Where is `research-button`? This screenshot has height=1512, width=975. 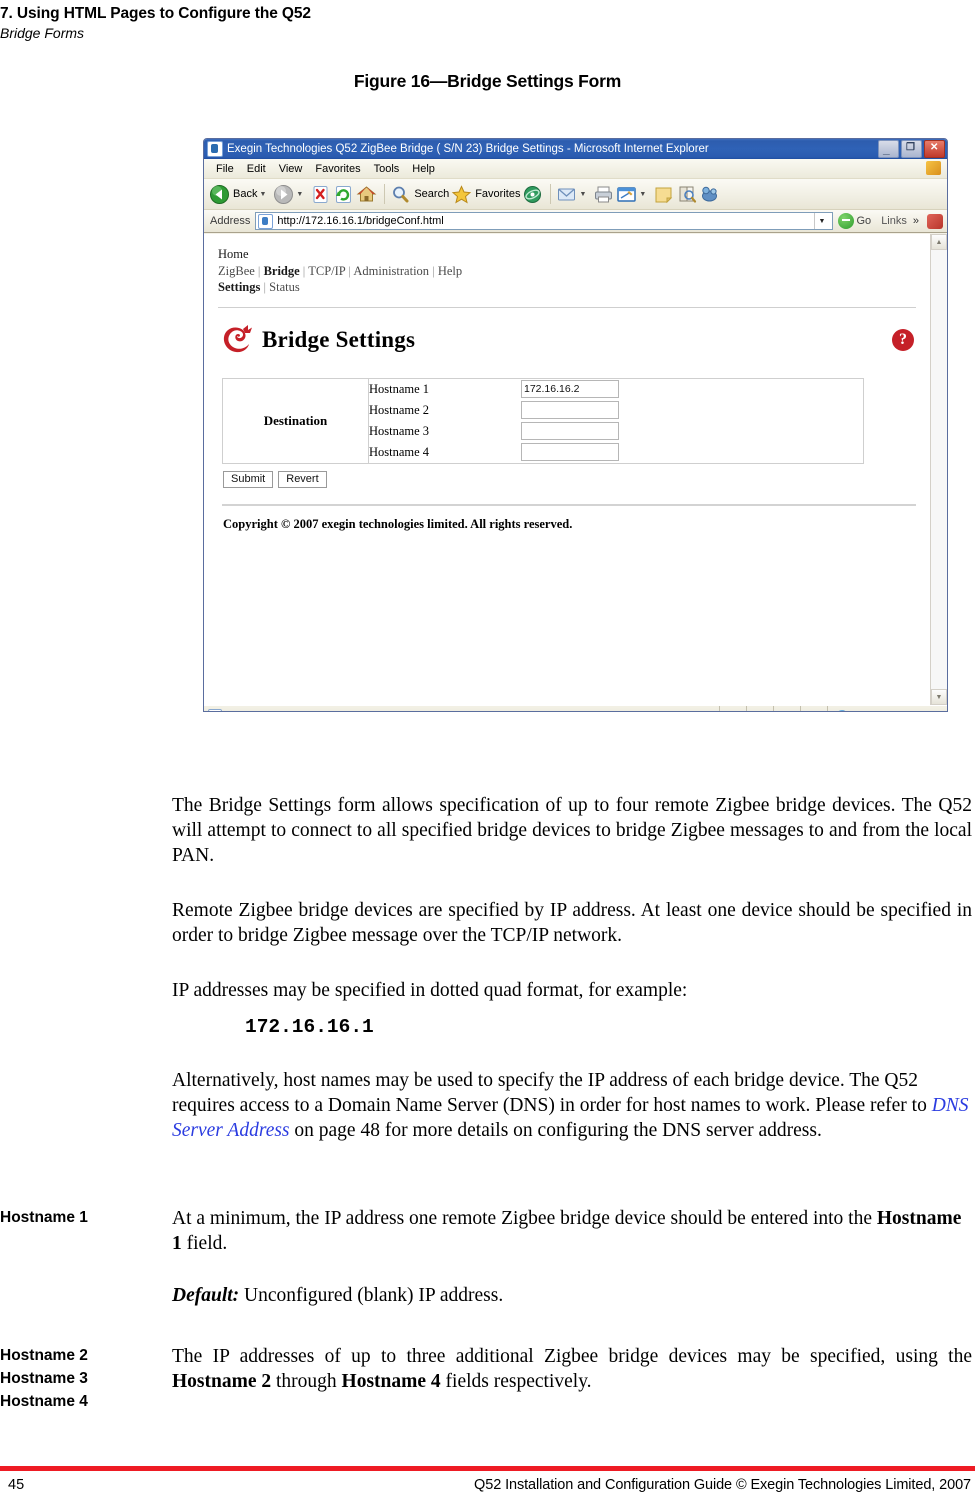 research-button is located at coordinates (686, 194).